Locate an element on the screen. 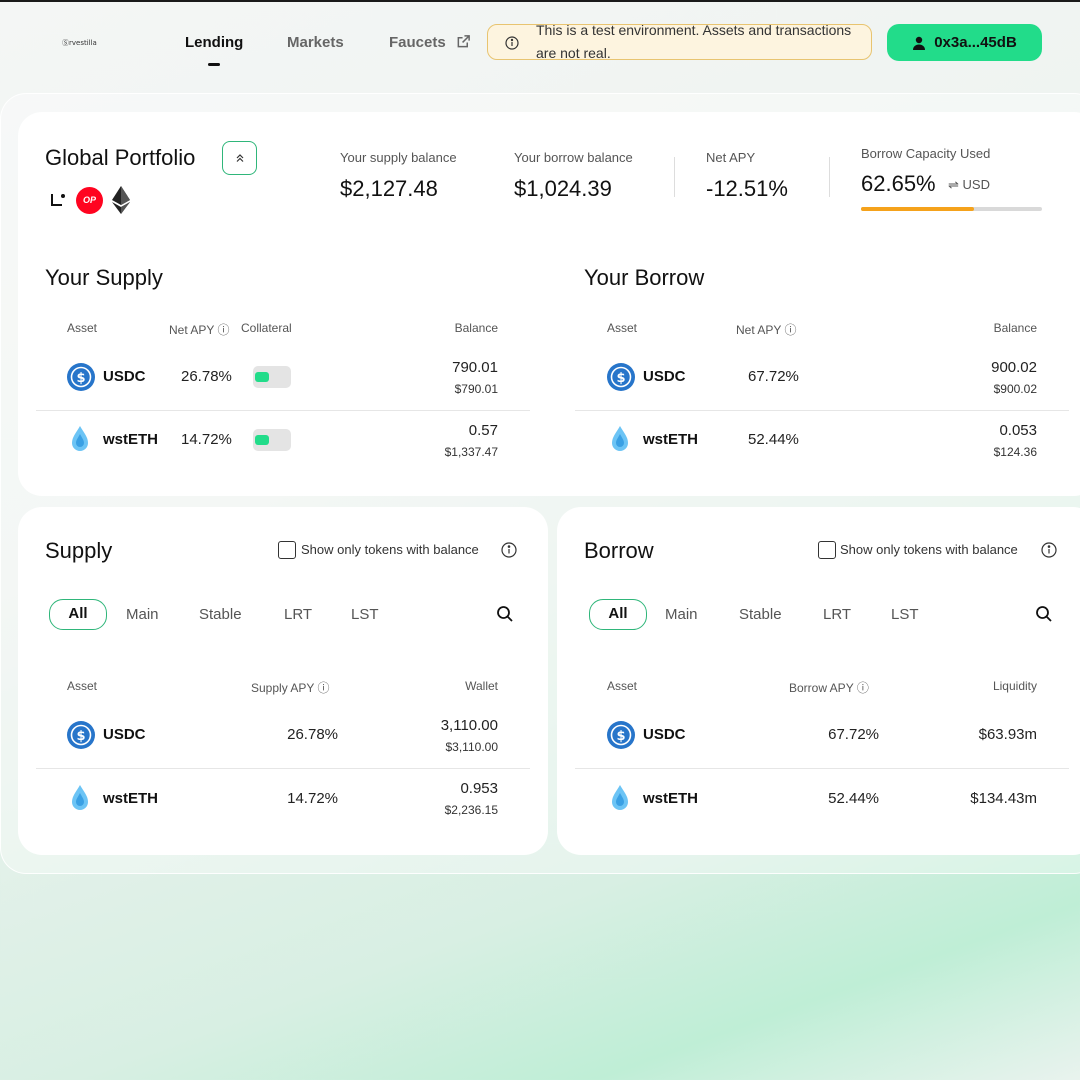 The height and width of the screenshot is (1080, 1080). wallet-value: 0.953 is located at coordinates (479, 788).